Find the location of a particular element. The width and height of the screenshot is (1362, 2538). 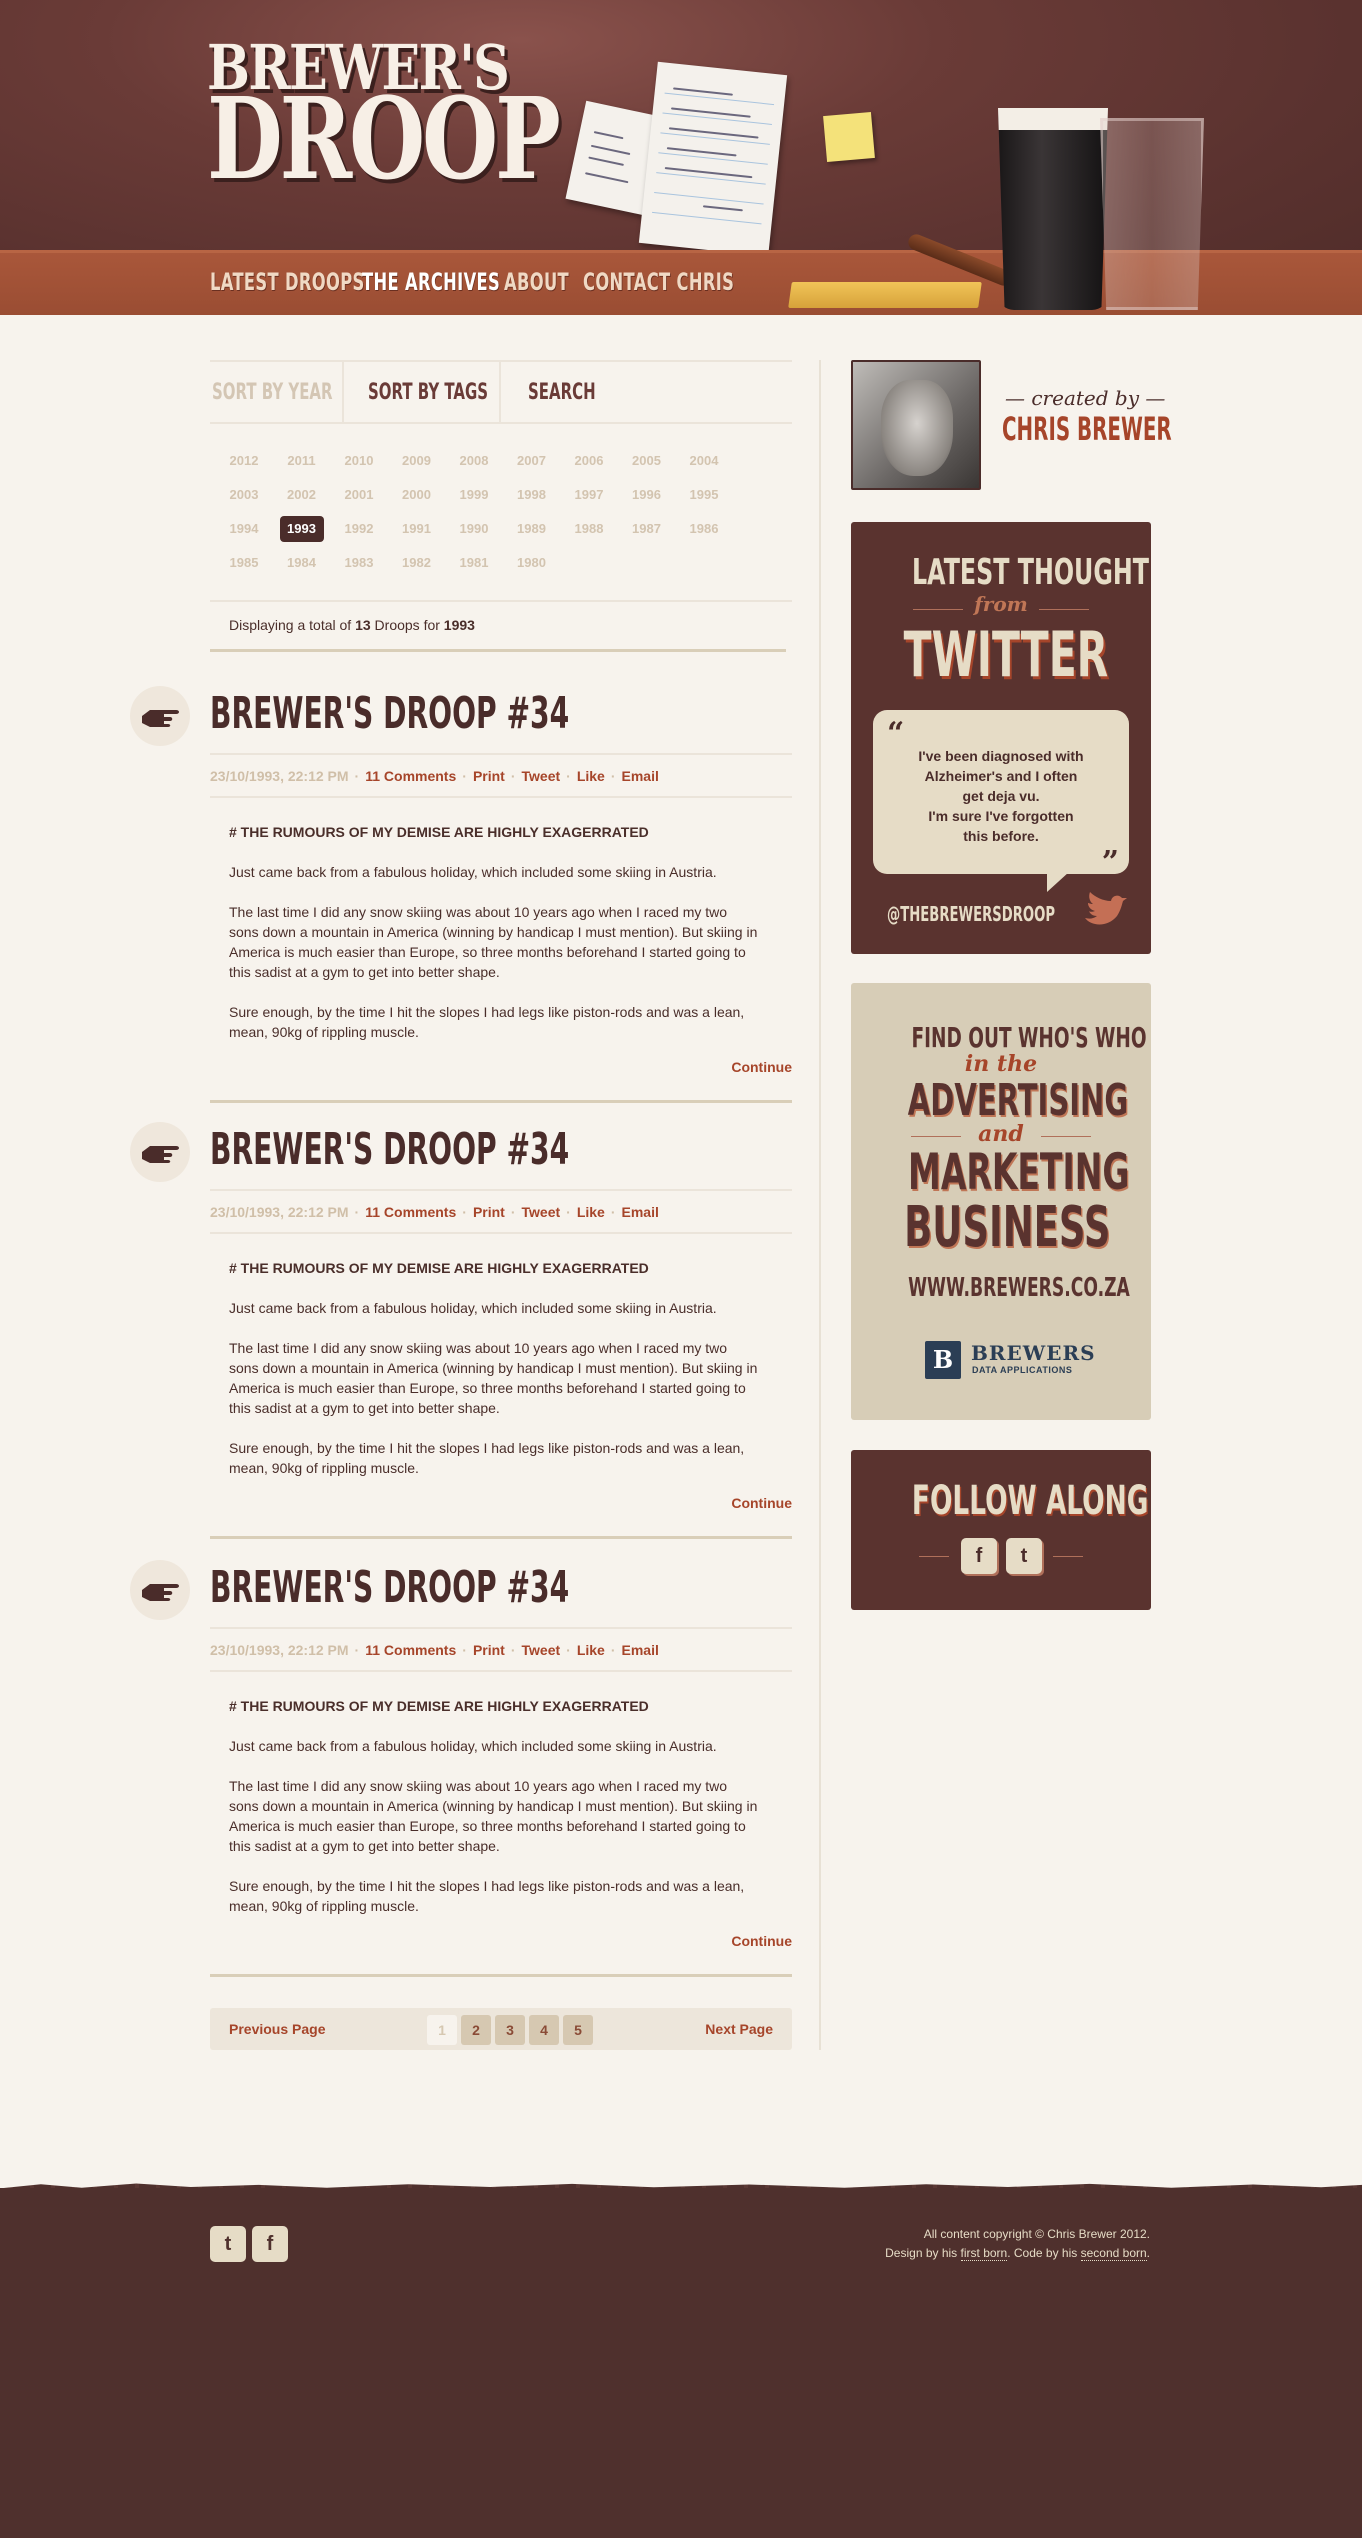

twitter-heading-1: LATEST THOUGHT is located at coordinates (1030, 572).